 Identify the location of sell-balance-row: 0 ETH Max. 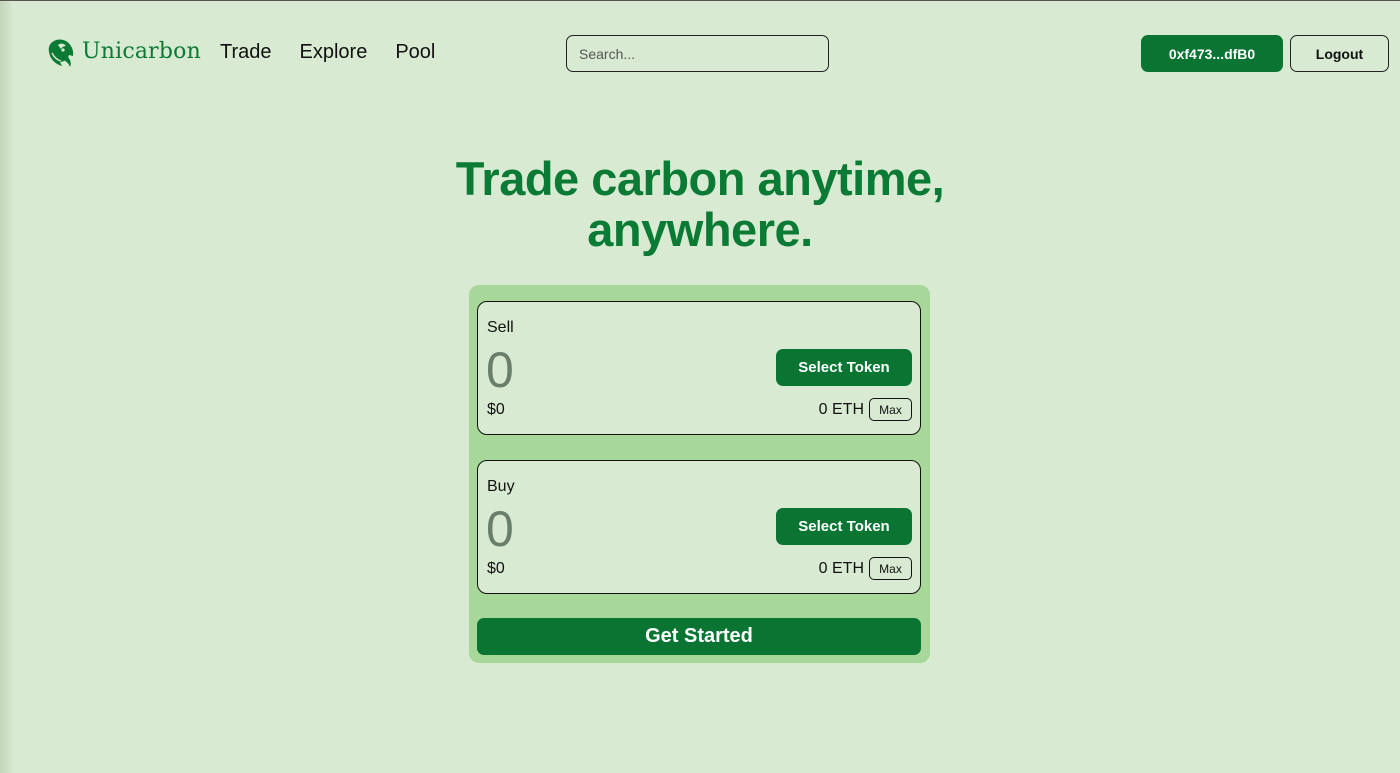
(865, 409).